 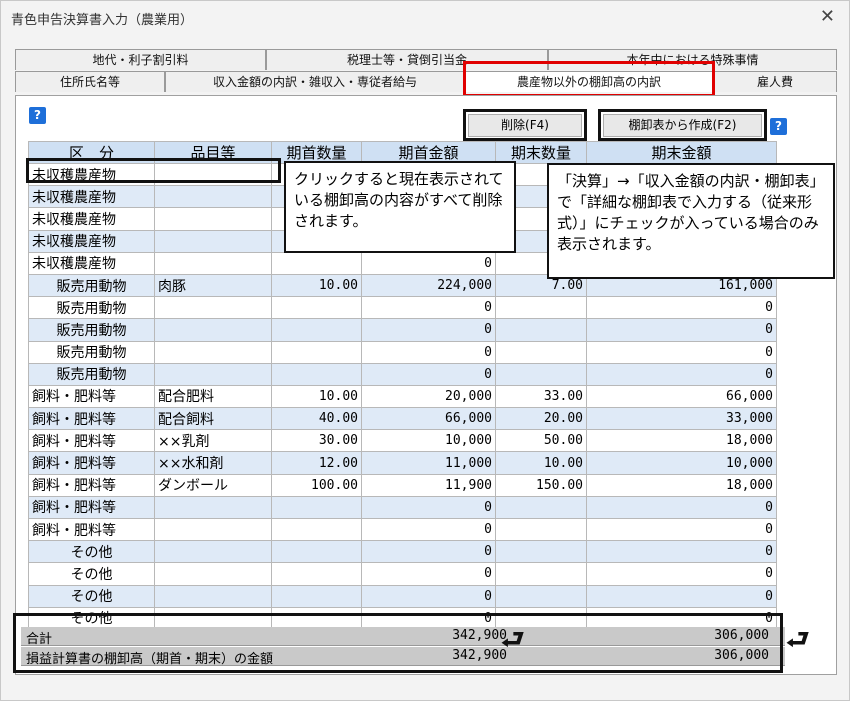 I want to click on table-row: 飼料・肥料等 ××乳剤 30.00 10,000 50.00 18,000, so click(x=402, y=441).